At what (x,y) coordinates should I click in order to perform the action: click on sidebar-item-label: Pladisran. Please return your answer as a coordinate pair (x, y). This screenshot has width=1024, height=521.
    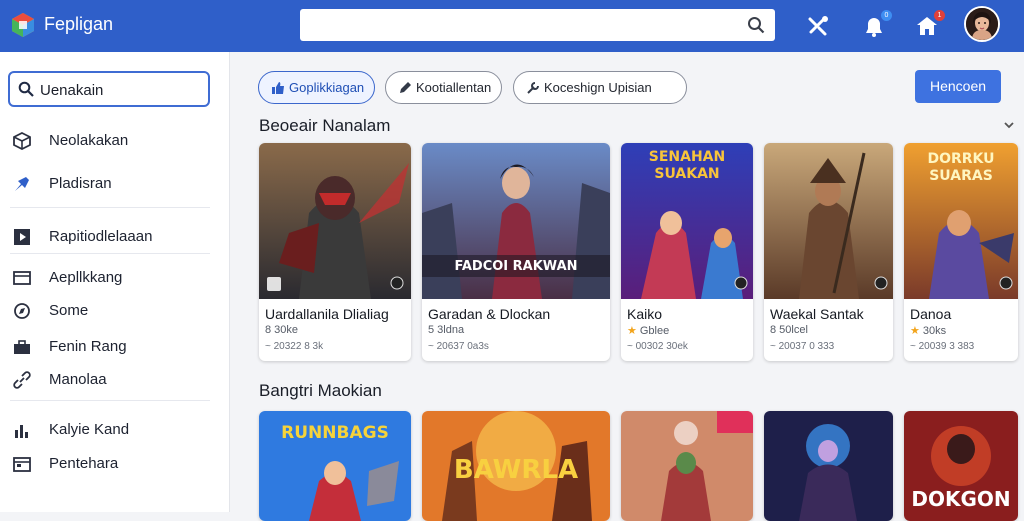
    Looking at the image, I should click on (80, 183).